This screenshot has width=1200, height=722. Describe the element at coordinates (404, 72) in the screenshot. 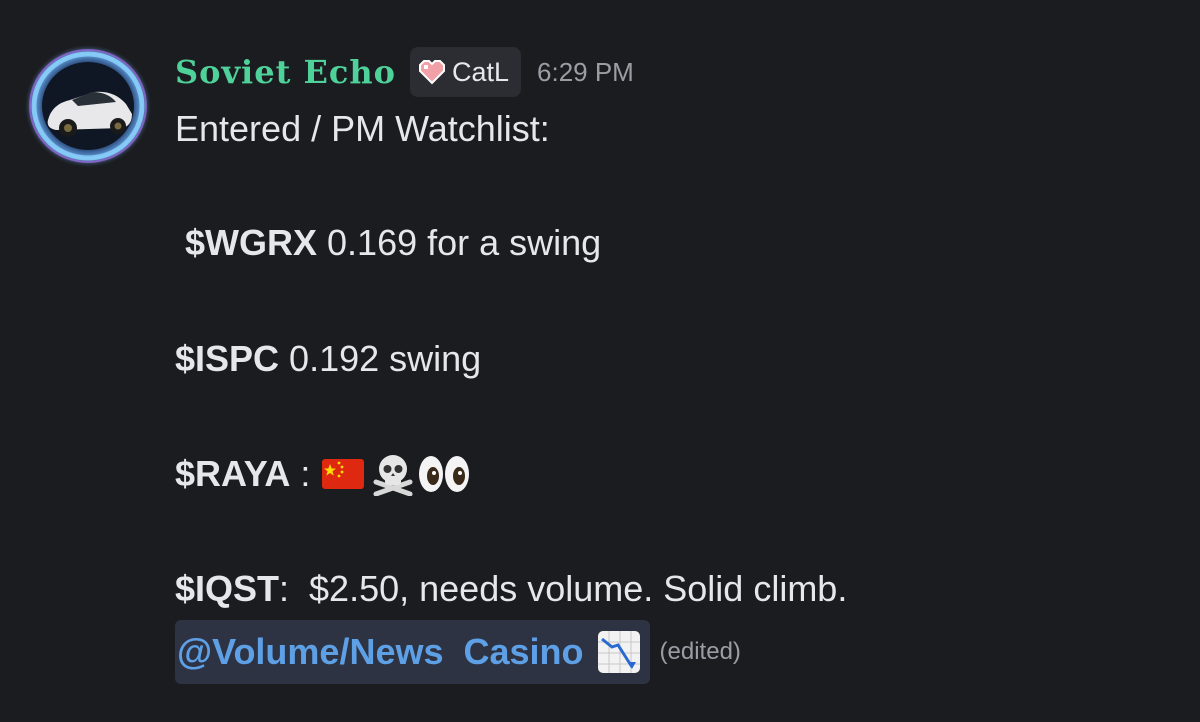

I see `message-header: Soviet Echo CatL 6:29 PM` at that location.